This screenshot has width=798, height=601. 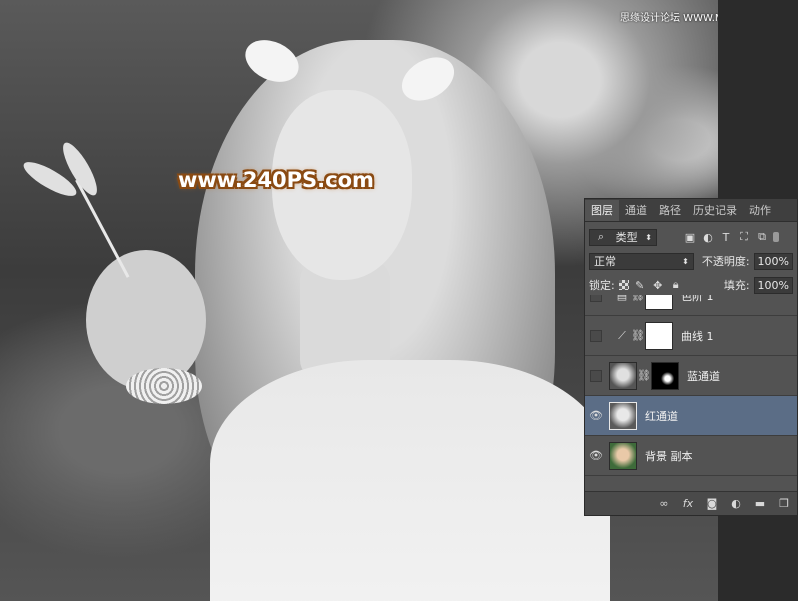 I want to click on lock-transparent-icon, so click(x=623, y=285).